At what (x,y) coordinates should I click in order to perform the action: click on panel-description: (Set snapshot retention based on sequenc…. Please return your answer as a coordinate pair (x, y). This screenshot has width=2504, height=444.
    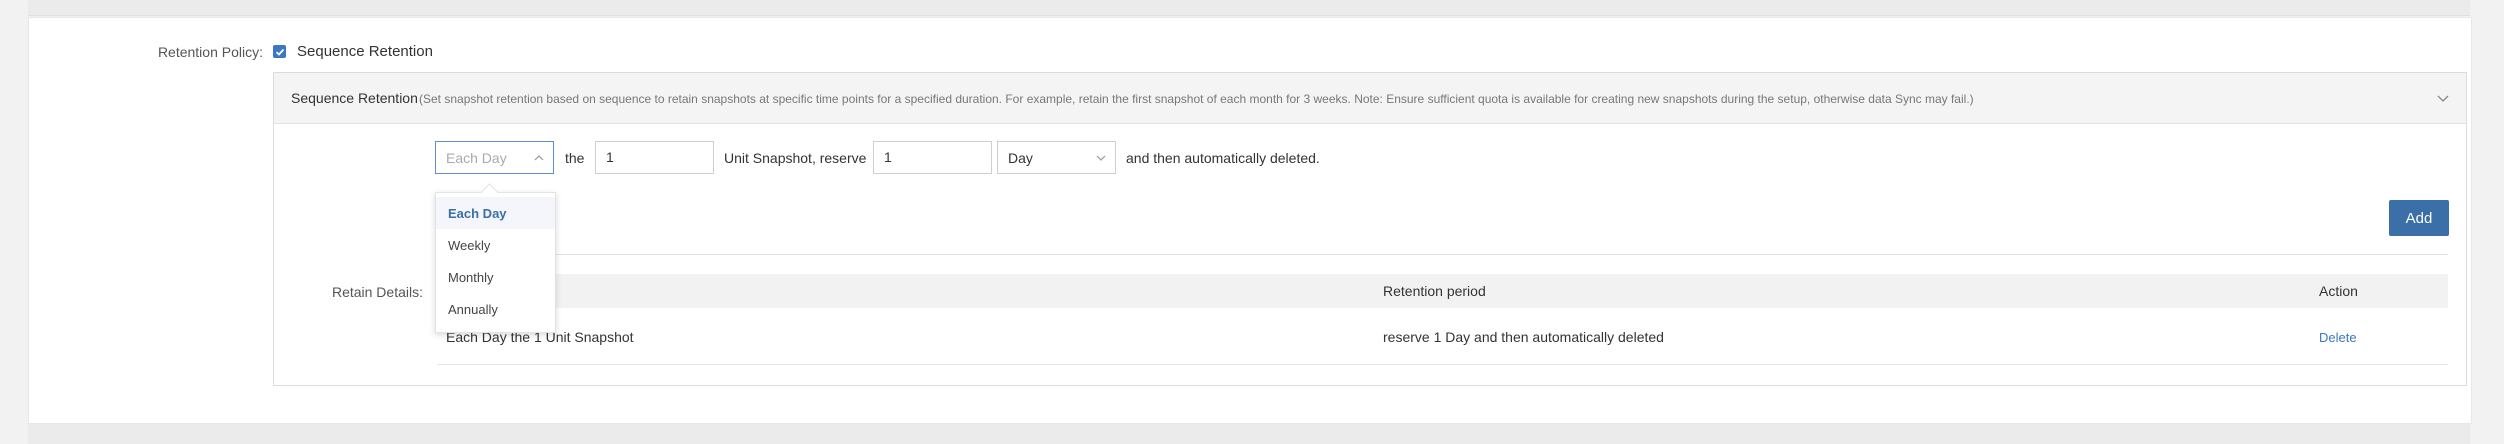
    Looking at the image, I should click on (1196, 99).